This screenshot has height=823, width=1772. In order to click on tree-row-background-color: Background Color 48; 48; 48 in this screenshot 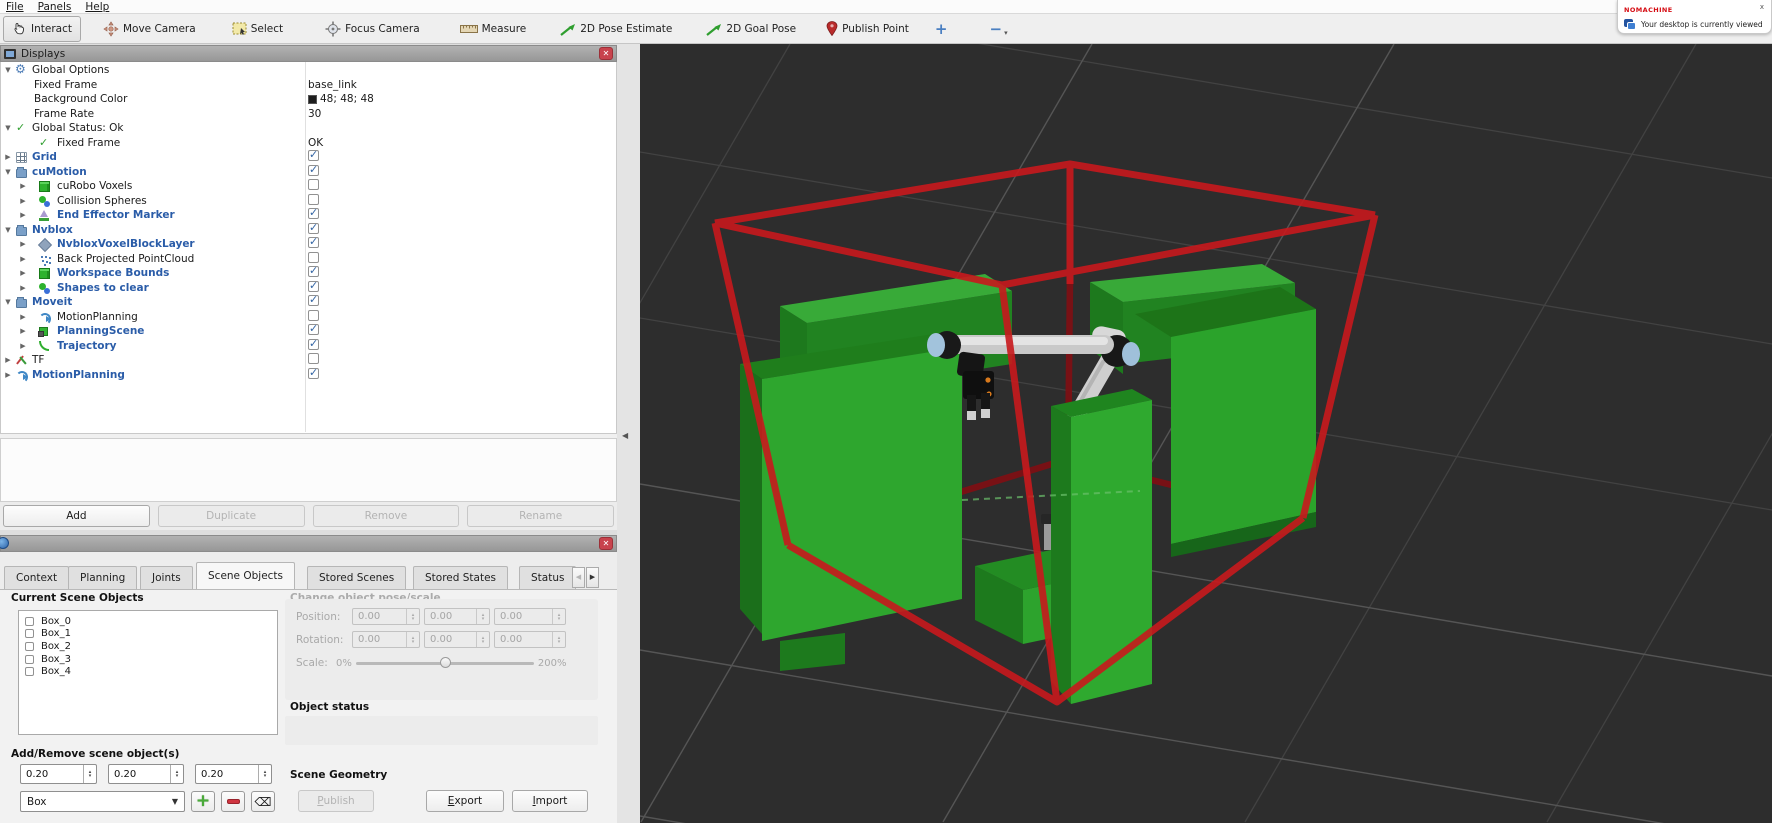, I will do `click(308, 99)`.